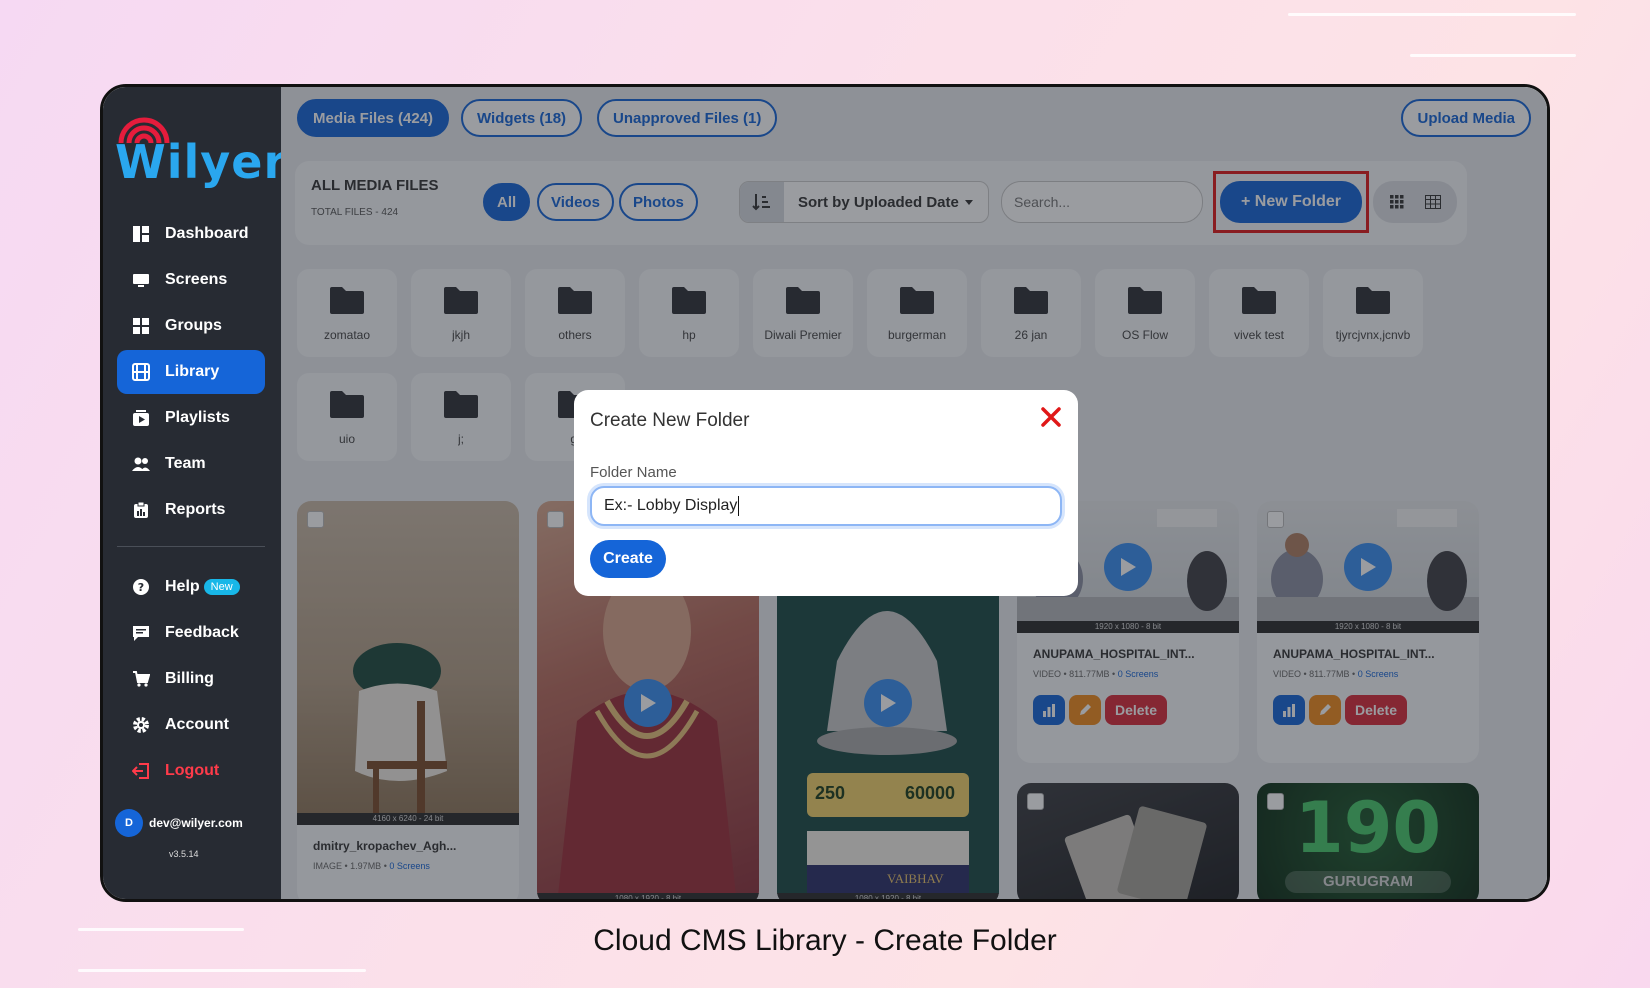  Describe the element at coordinates (1051, 417) in the screenshot. I see `close-icon` at that location.